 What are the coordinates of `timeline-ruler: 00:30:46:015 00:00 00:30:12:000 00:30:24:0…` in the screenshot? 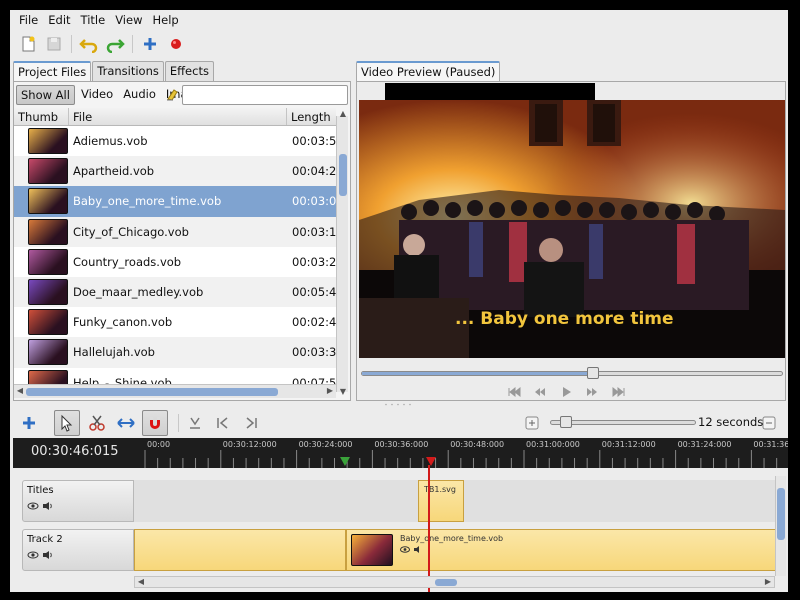 It's located at (400, 453).